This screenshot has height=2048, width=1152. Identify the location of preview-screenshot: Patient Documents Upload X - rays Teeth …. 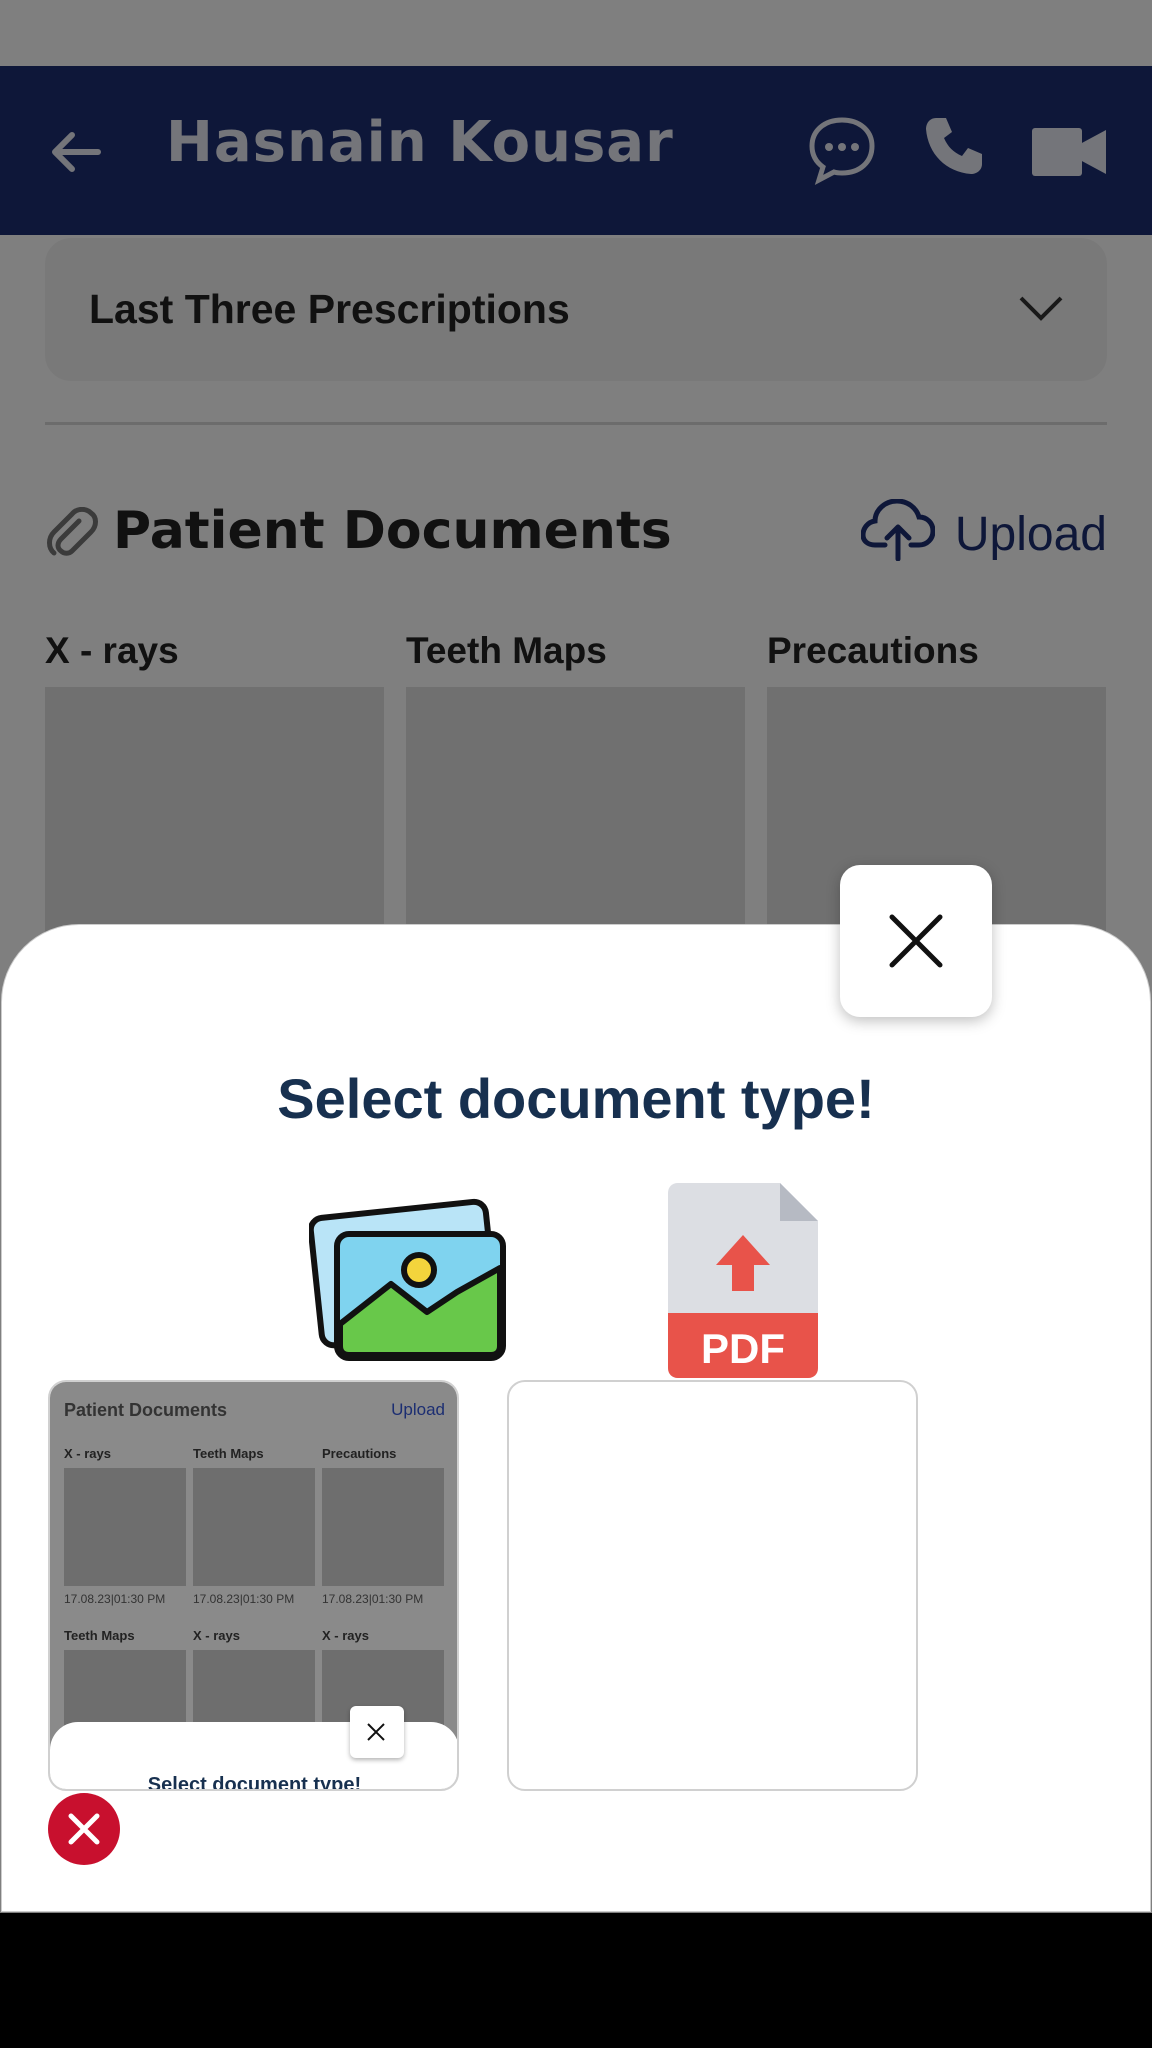
(253, 1586).